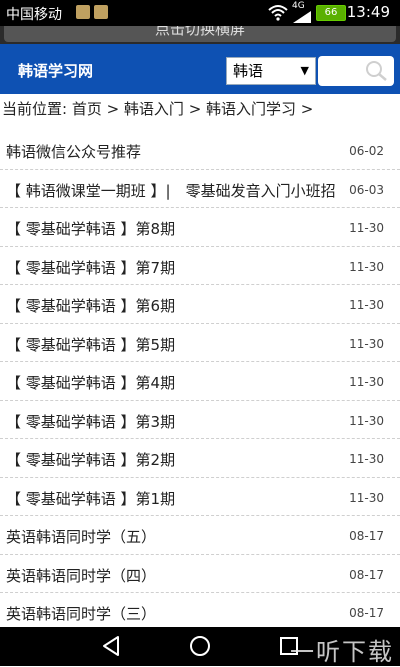 Image resolution: width=400 pixels, height=667 pixels. I want to click on network-type: 4G, so click(298, 6).